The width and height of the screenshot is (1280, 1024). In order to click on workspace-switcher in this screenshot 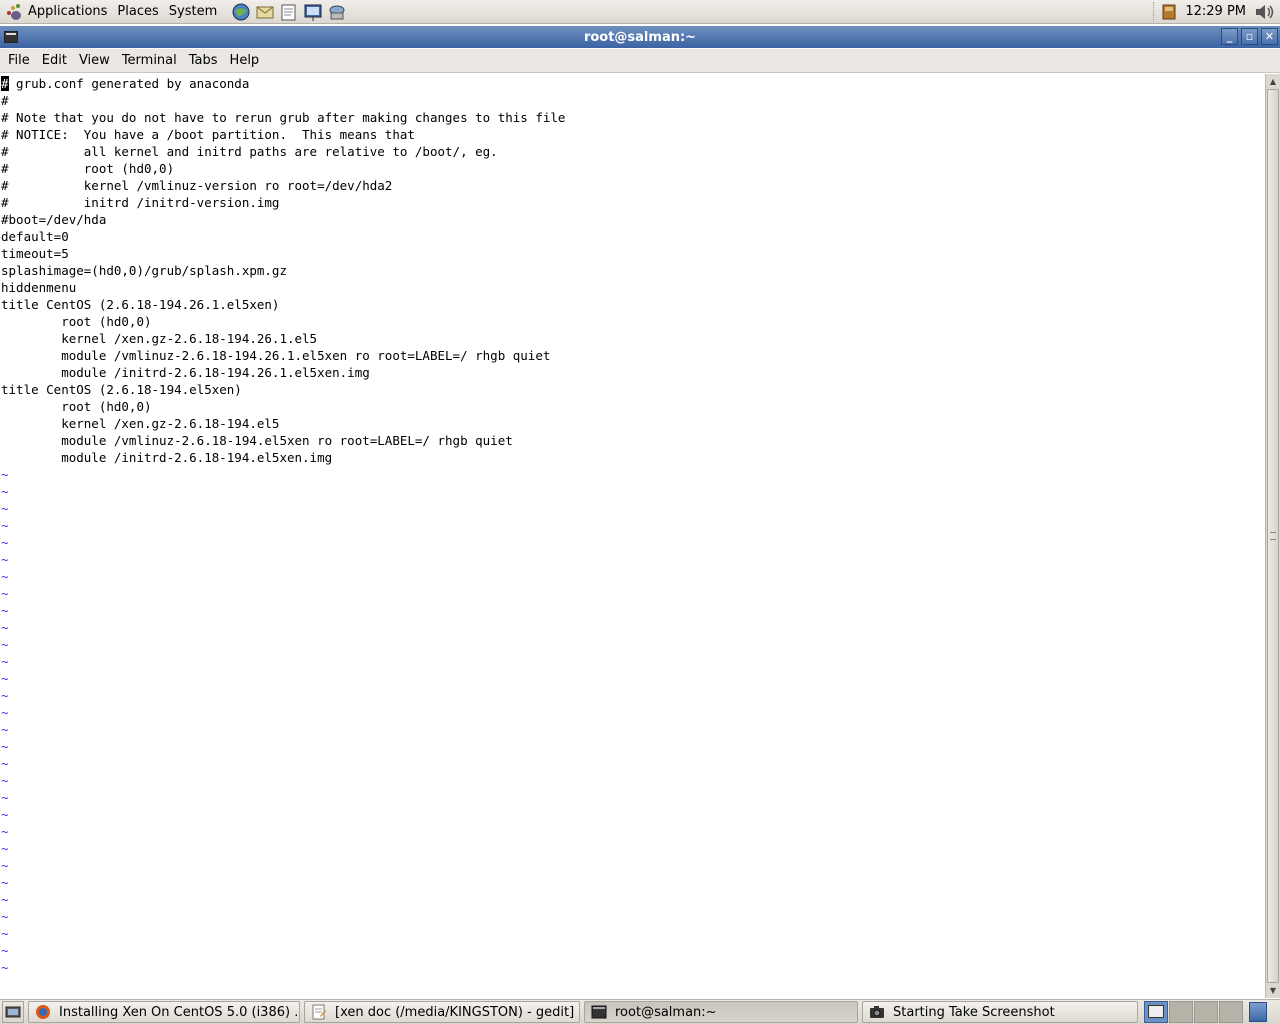, I will do `click(1193, 1012)`.